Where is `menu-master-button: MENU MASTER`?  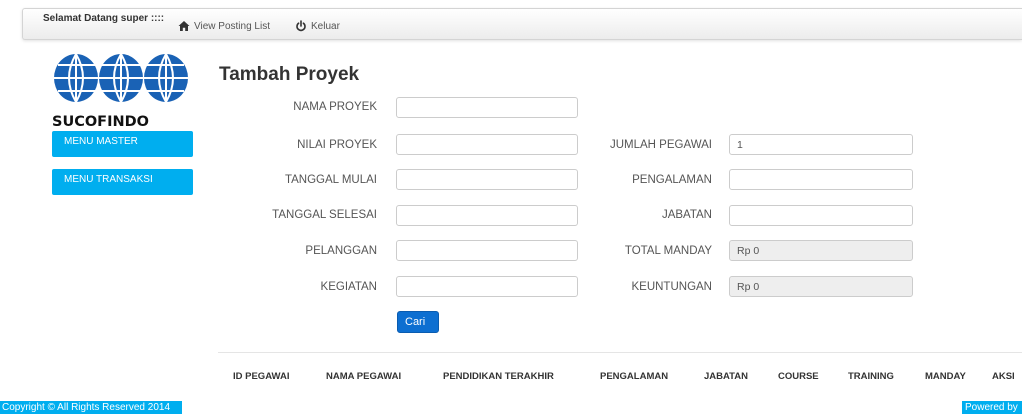
menu-master-button: MENU MASTER is located at coordinates (122, 144).